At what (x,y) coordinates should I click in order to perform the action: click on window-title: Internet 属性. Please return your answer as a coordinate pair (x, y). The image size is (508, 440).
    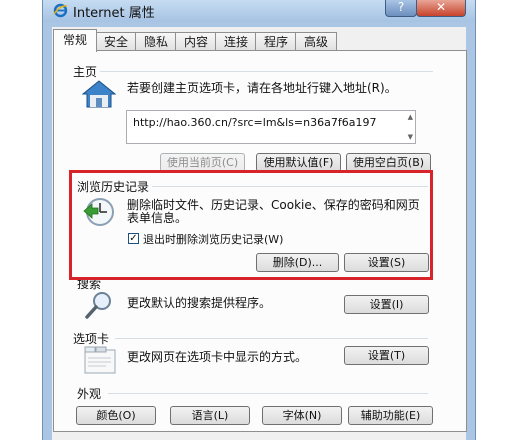
    Looking at the image, I should click on (114, 13).